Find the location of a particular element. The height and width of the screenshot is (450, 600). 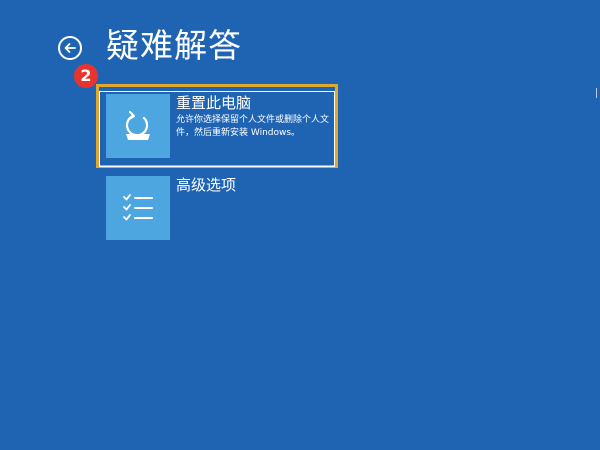

back-button is located at coordinates (70, 48).